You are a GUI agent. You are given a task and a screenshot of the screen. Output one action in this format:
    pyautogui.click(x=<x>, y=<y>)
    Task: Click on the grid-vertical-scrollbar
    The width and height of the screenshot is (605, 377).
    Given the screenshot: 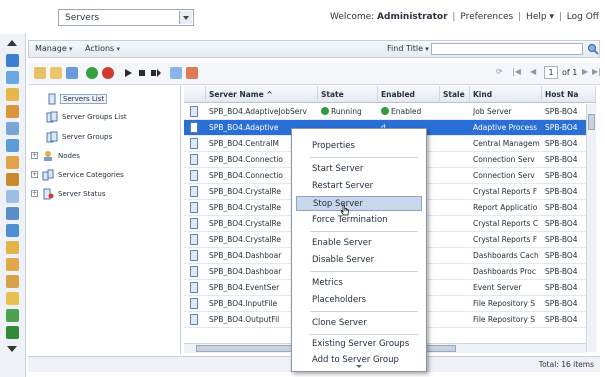 What is the action you would take?
    pyautogui.click(x=591, y=228)
    